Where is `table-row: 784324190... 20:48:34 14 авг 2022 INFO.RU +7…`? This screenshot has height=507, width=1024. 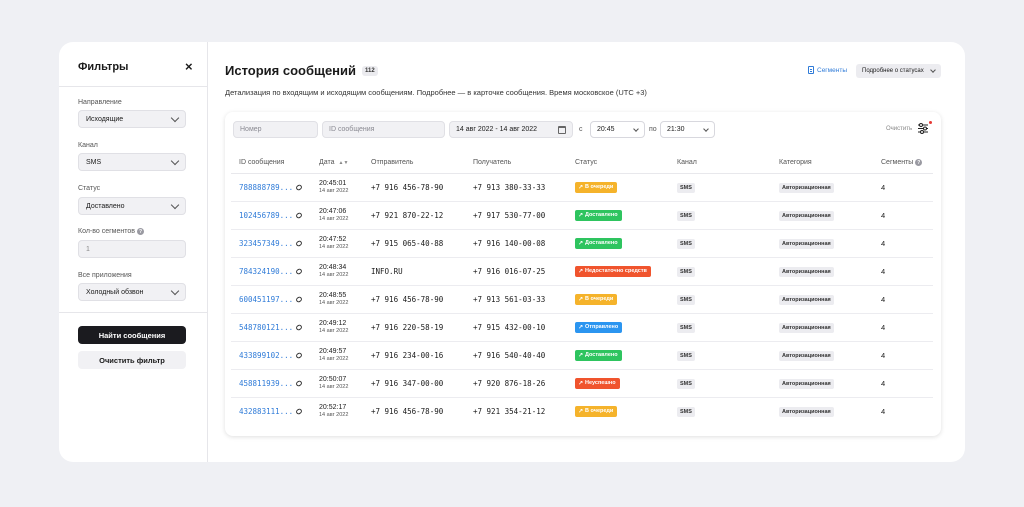
table-row: 784324190... 20:48:34 14 авг 2022 INFO.RU +7… is located at coordinates (582, 271).